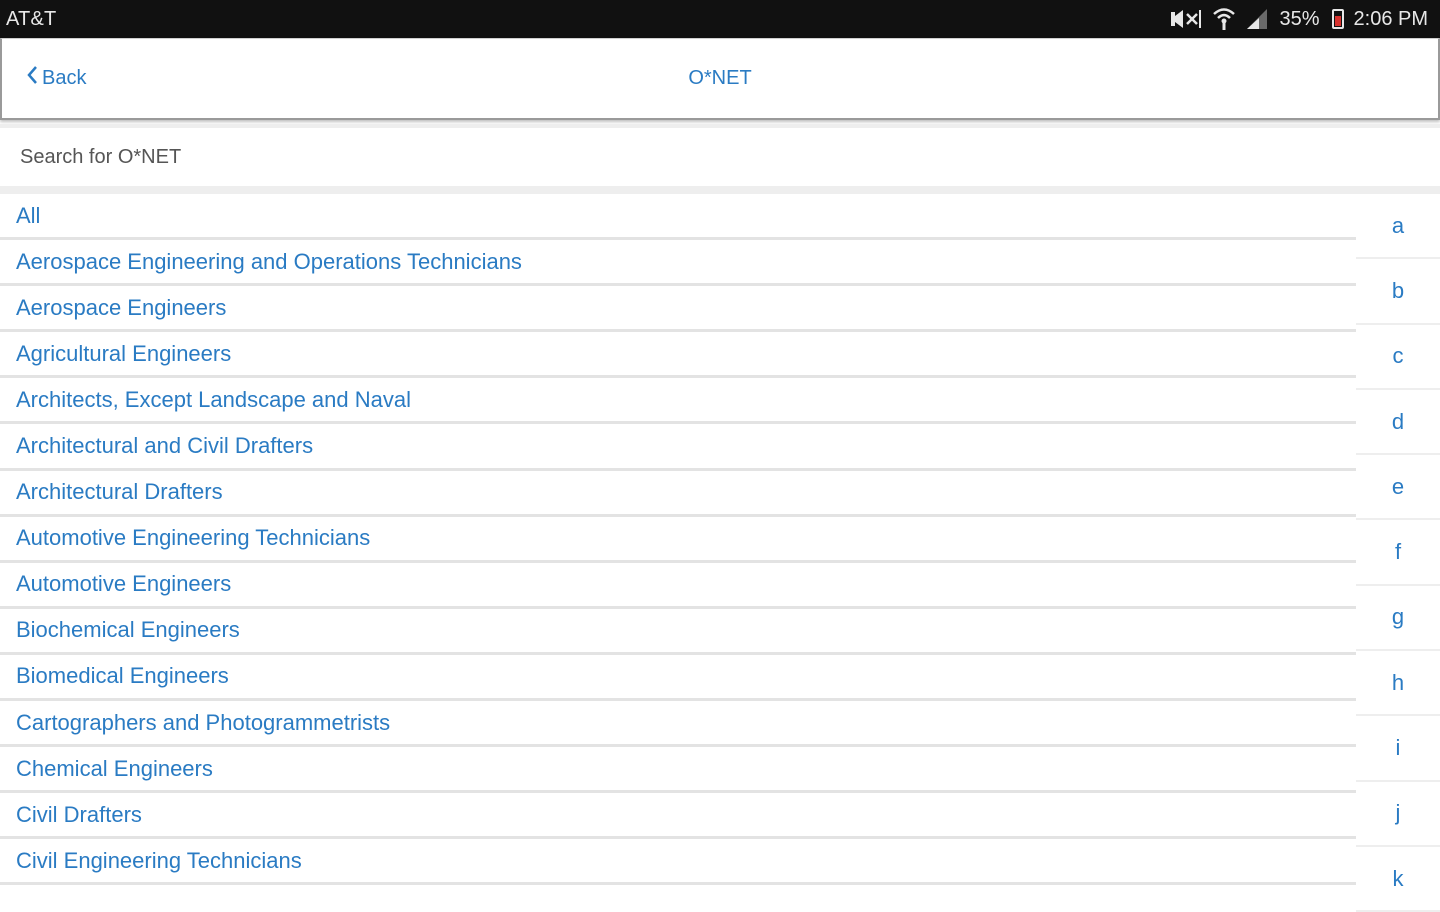 The image size is (1440, 912). What do you see at coordinates (31, 18) in the screenshot?
I see `carrier-label: AT&T` at bounding box center [31, 18].